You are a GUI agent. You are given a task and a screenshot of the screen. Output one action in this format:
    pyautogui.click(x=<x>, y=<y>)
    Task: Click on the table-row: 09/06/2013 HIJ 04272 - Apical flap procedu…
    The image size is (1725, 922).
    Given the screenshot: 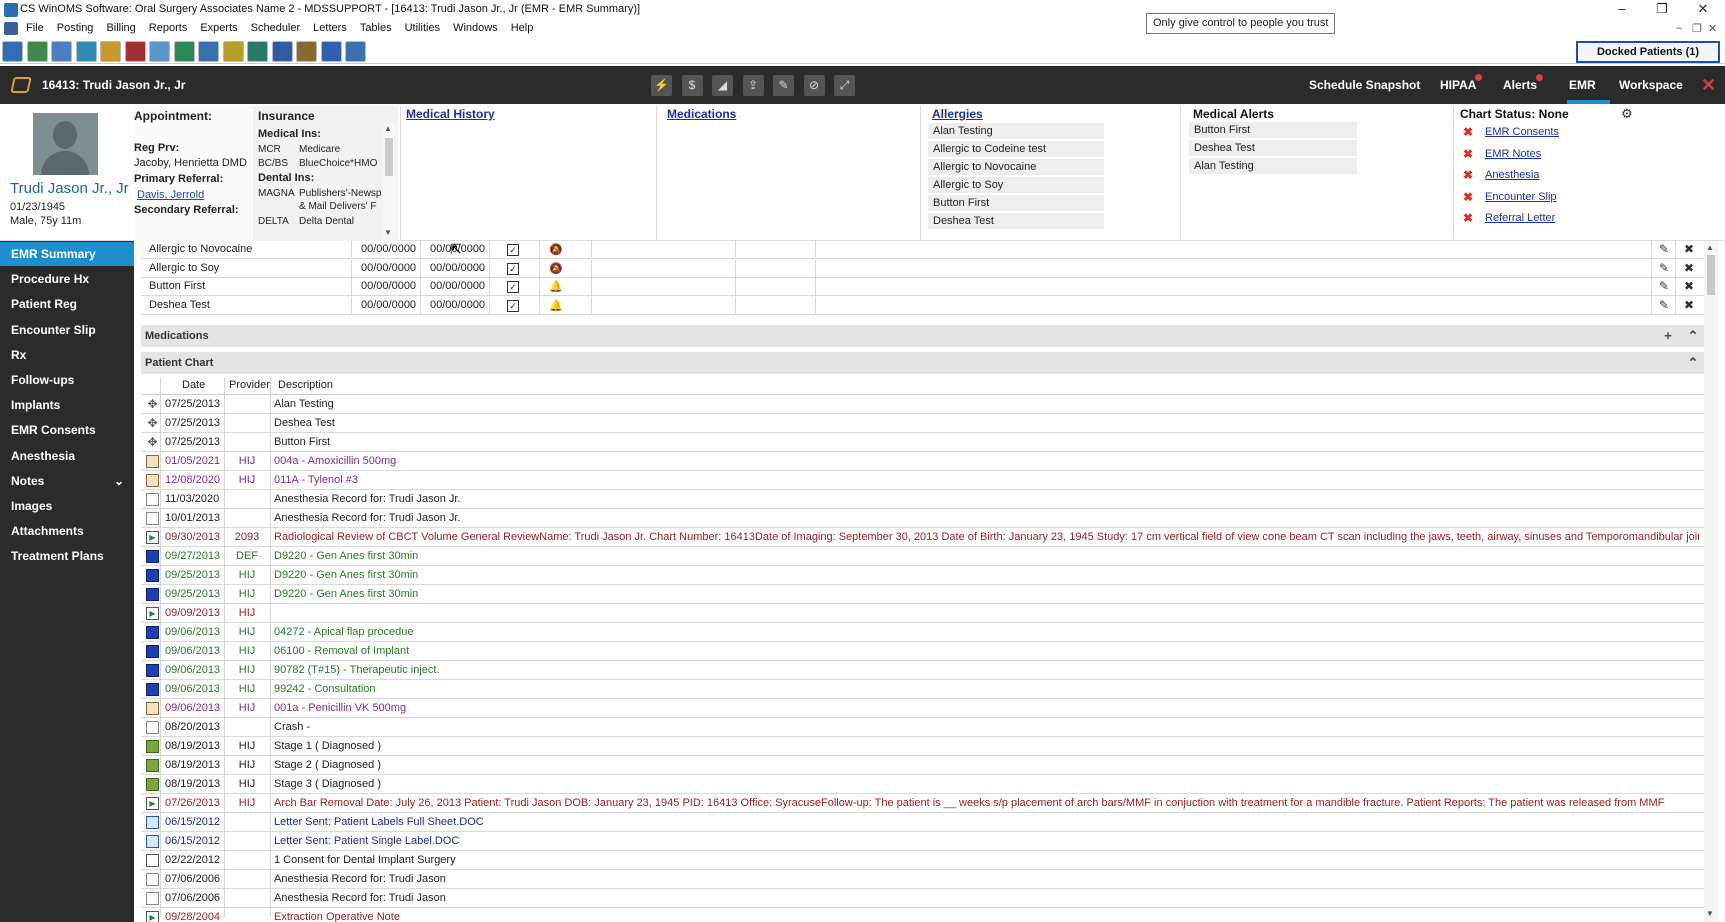 What is the action you would take?
    pyautogui.click(x=922, y=632)
    